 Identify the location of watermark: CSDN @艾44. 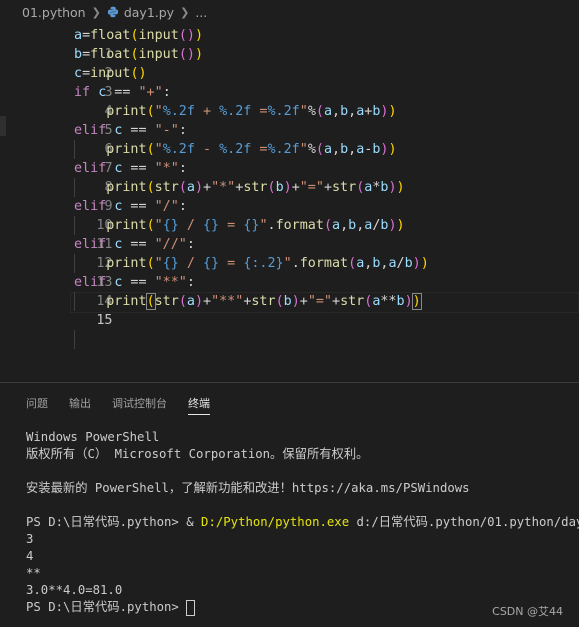
(527, 611).